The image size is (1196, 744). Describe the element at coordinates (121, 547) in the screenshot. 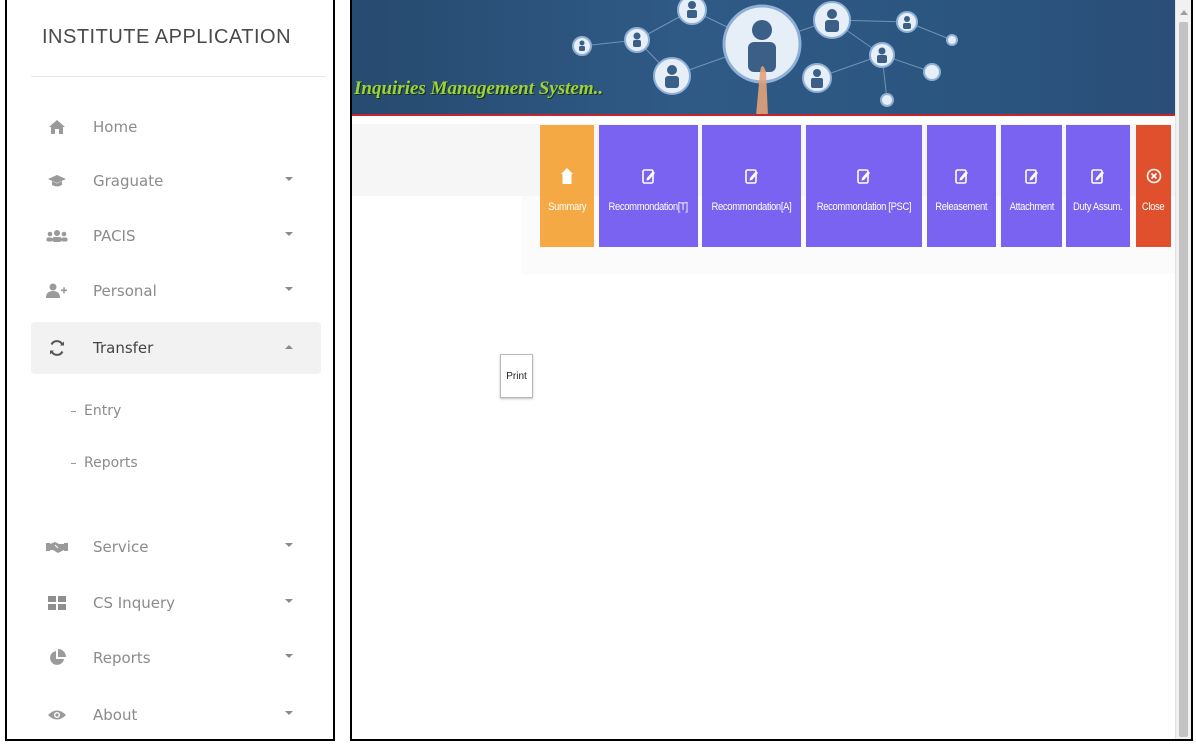

I see `sidebar-item-label: Service` at that location.